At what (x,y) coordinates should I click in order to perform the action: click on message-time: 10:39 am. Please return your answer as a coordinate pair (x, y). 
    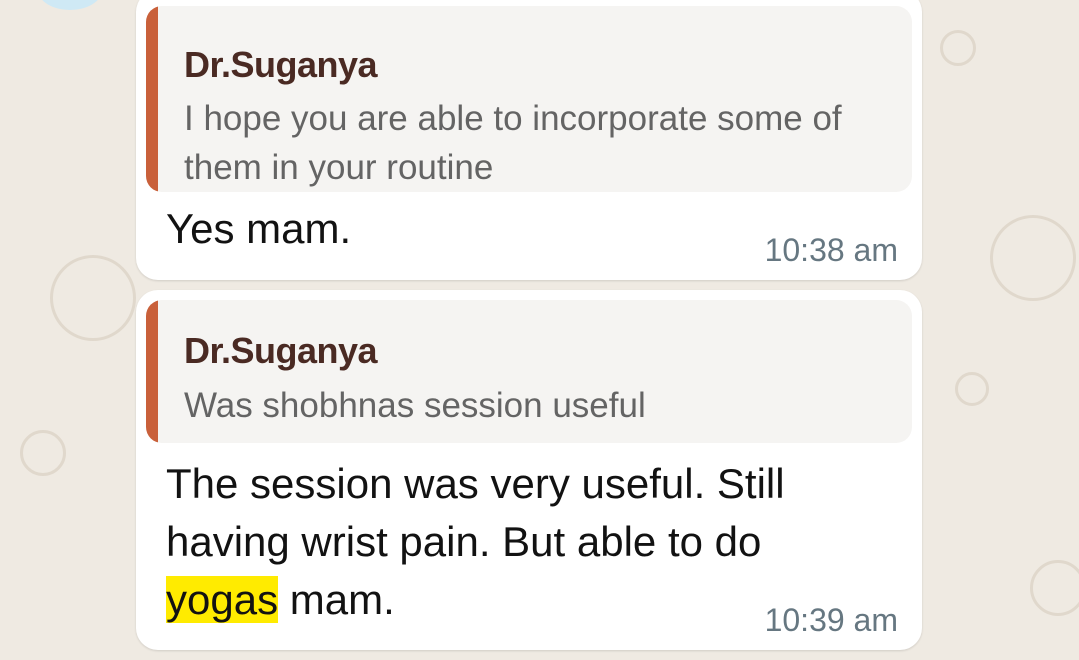
    Looking at the image, I should click on (831, 620).